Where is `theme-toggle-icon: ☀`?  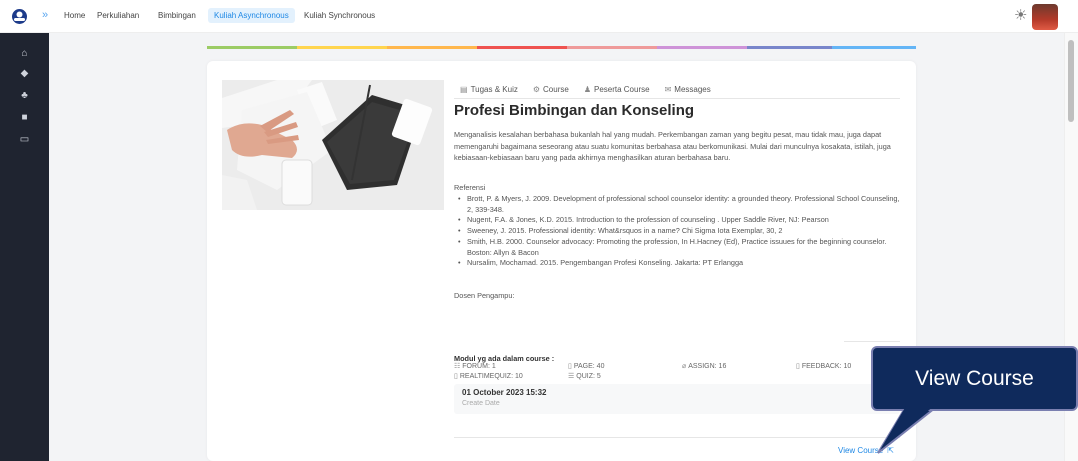 theme-toggle-icon: ☀ is located at coordinates (1020, 15).